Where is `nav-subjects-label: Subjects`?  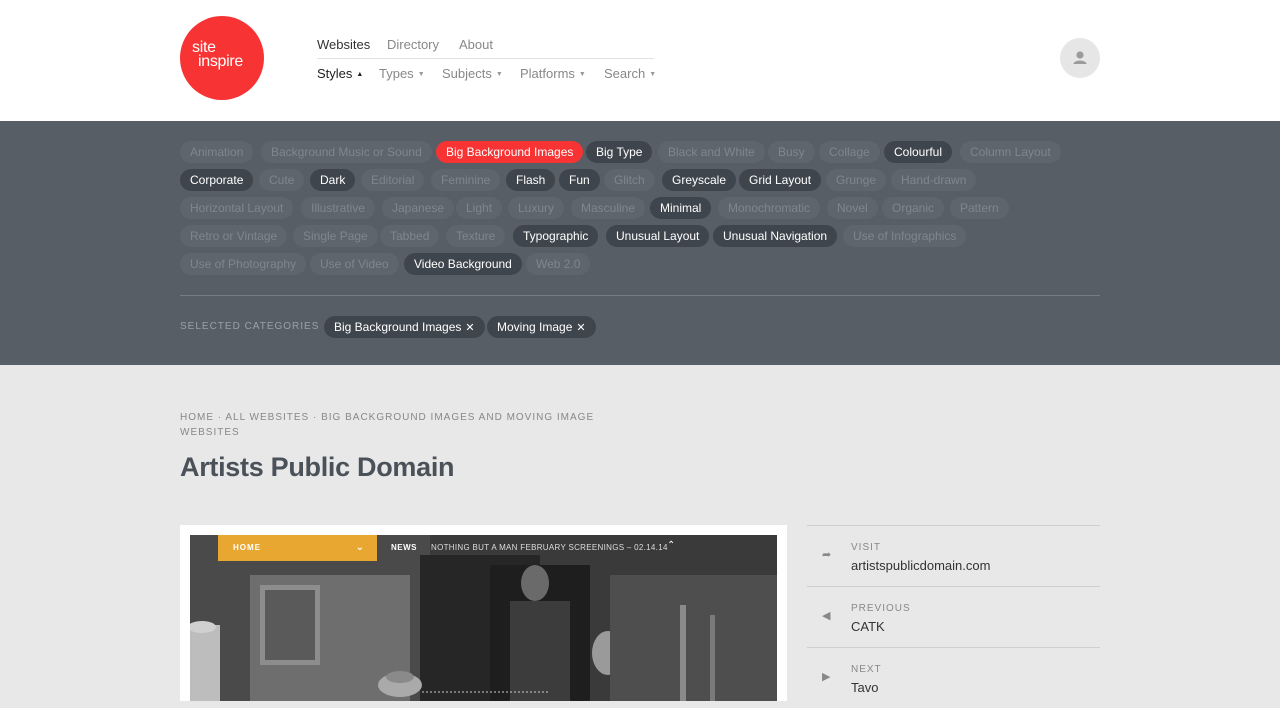
nav-subjects-label: Subjects is located at coordinates (467, 73).